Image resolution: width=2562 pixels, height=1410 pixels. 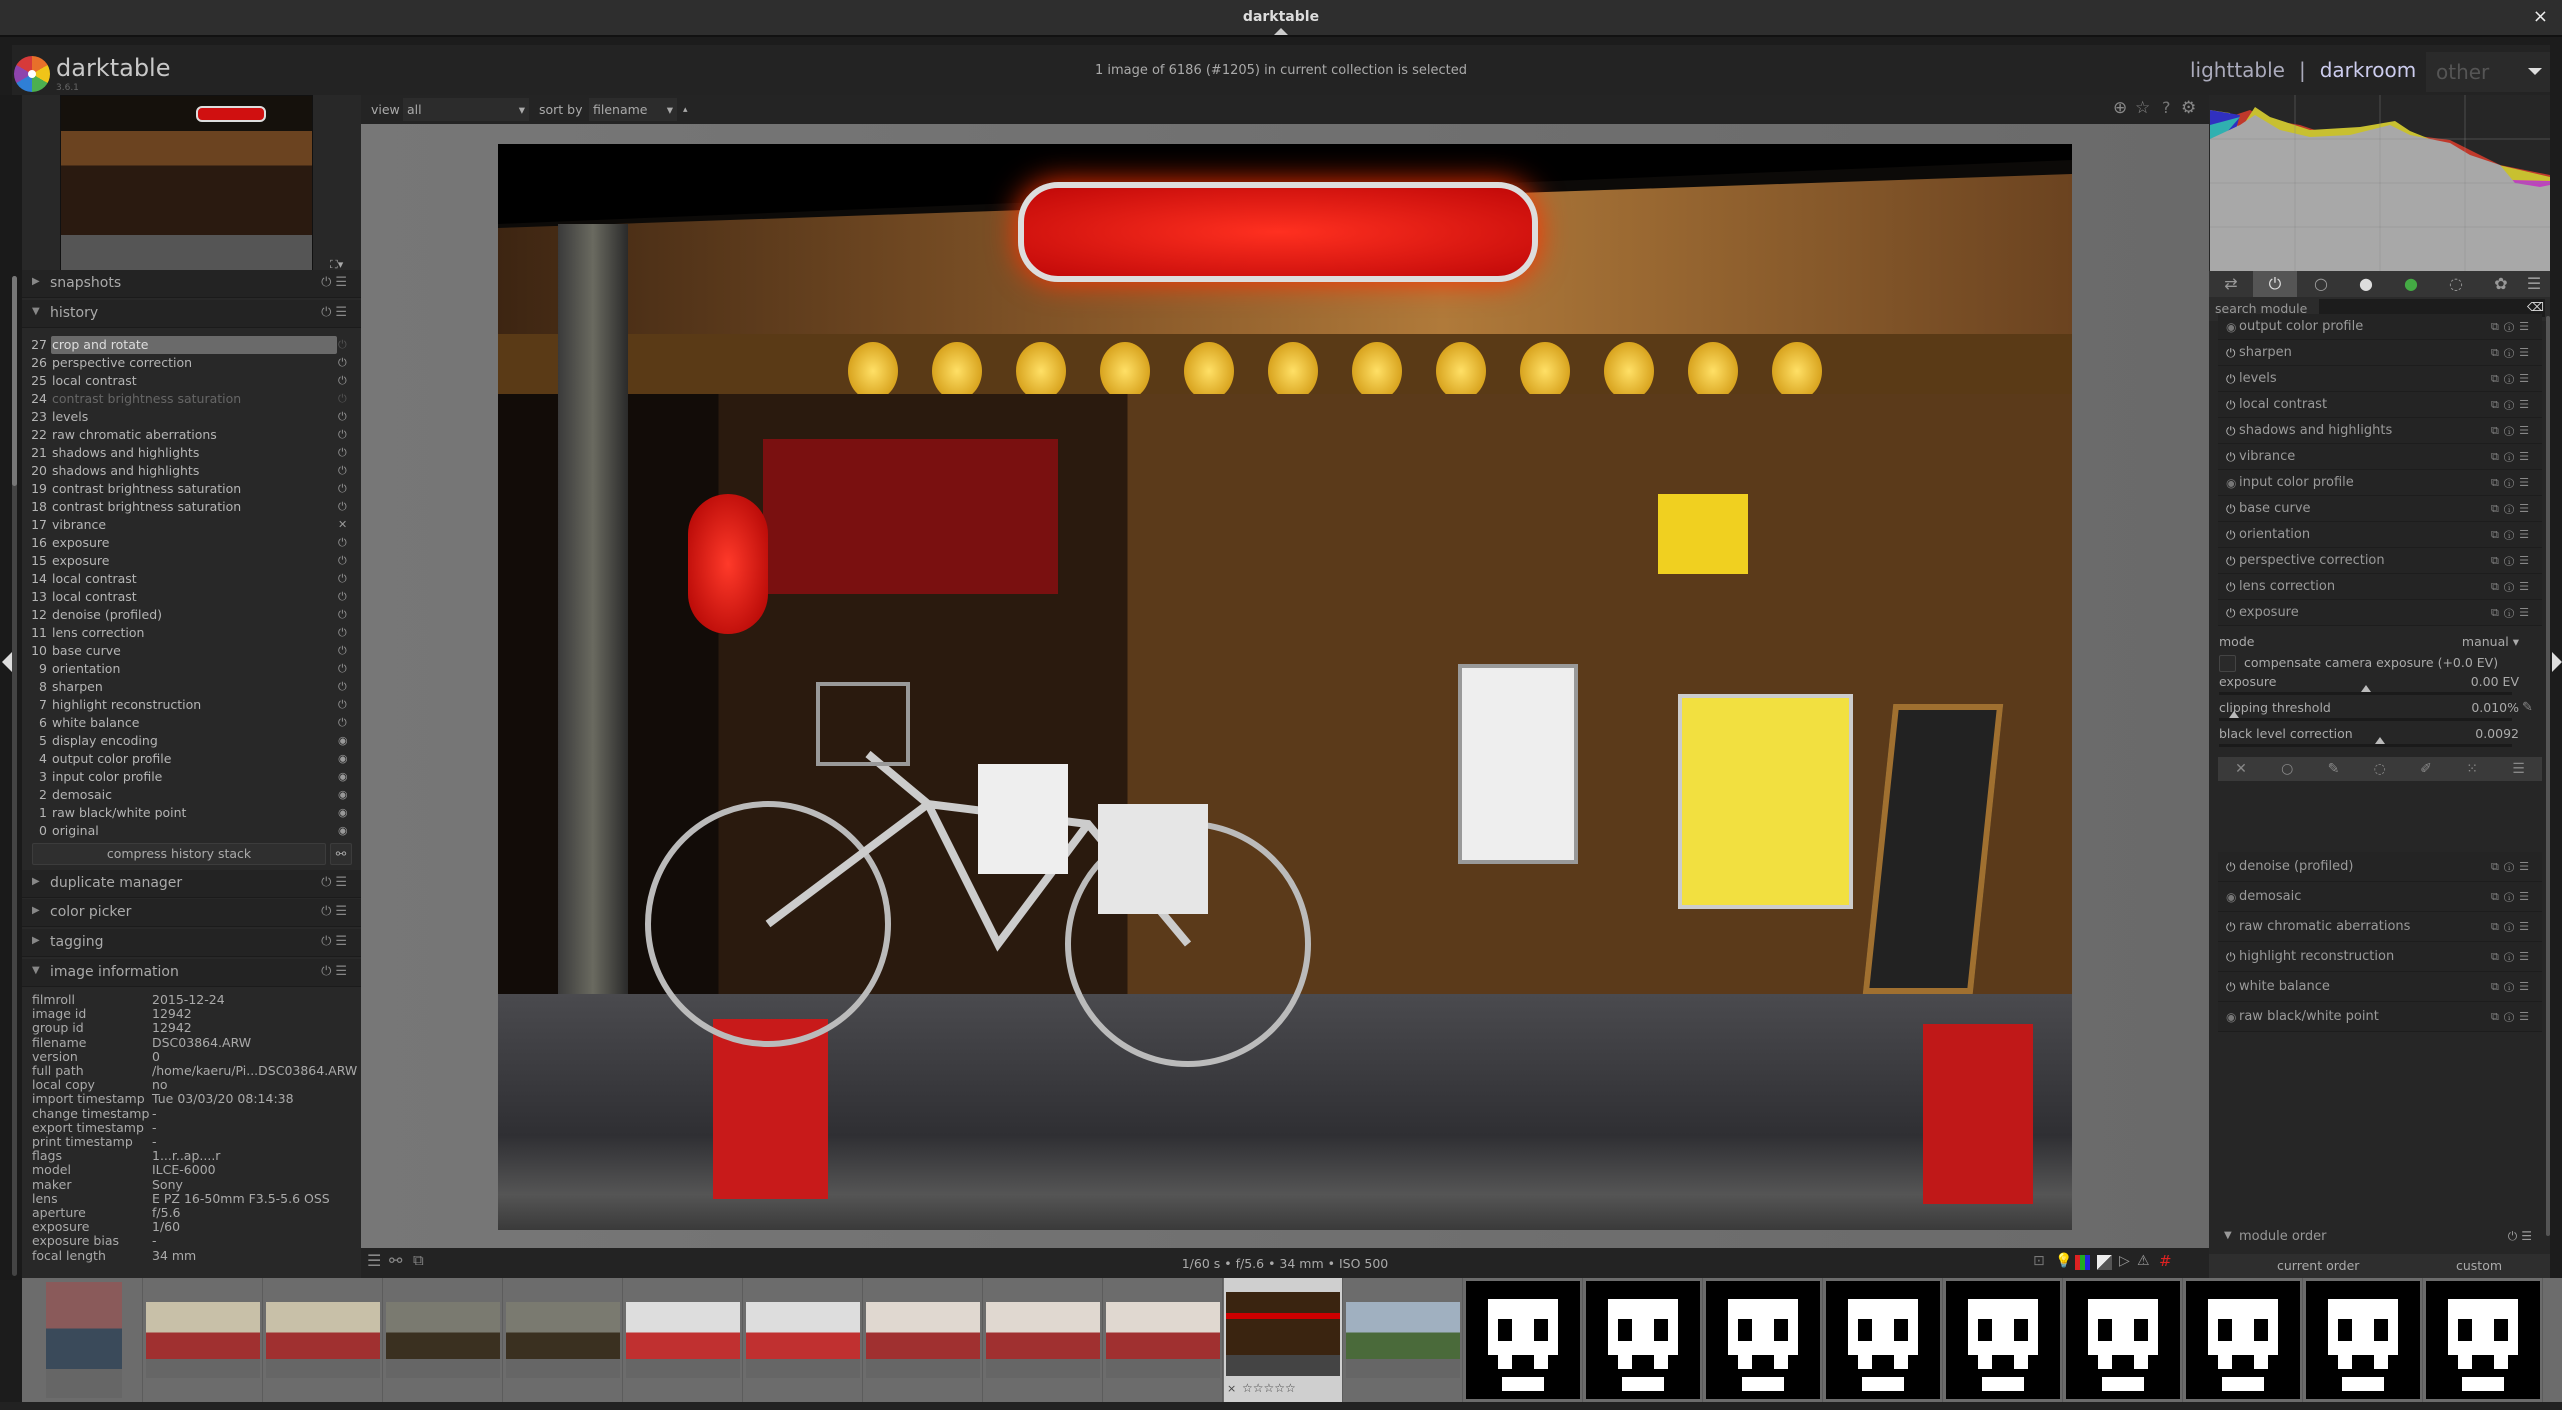 I want to click on module-image-information: ▼ image information ⏻☰, so click(x=191, y=973).